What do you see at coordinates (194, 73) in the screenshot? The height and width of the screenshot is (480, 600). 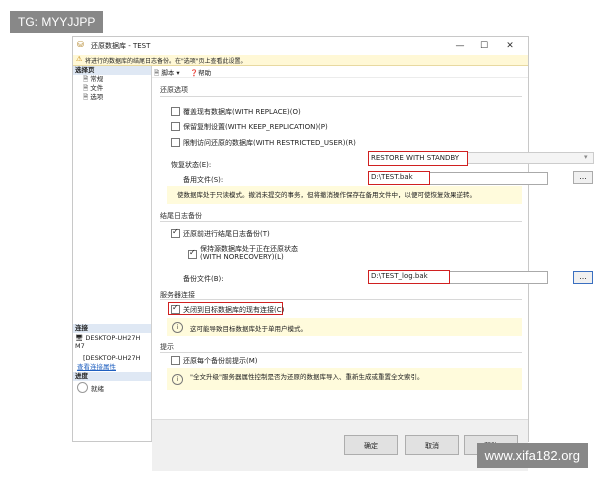 I see `help-icon: ❓` at bounding box center [194, 73].